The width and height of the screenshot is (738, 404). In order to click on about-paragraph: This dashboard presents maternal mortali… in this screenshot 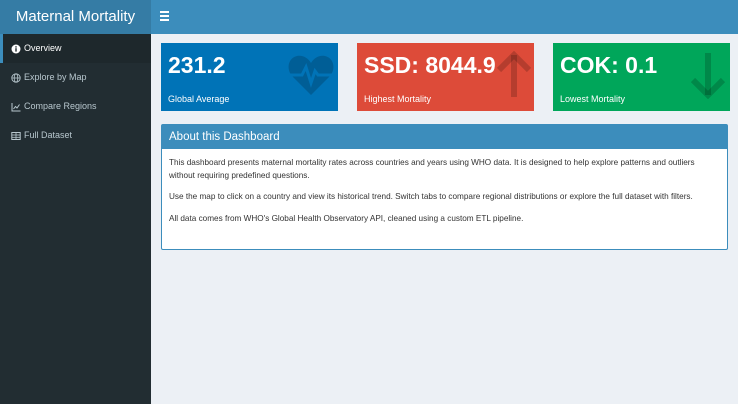, I will do `click(432, 169)`.